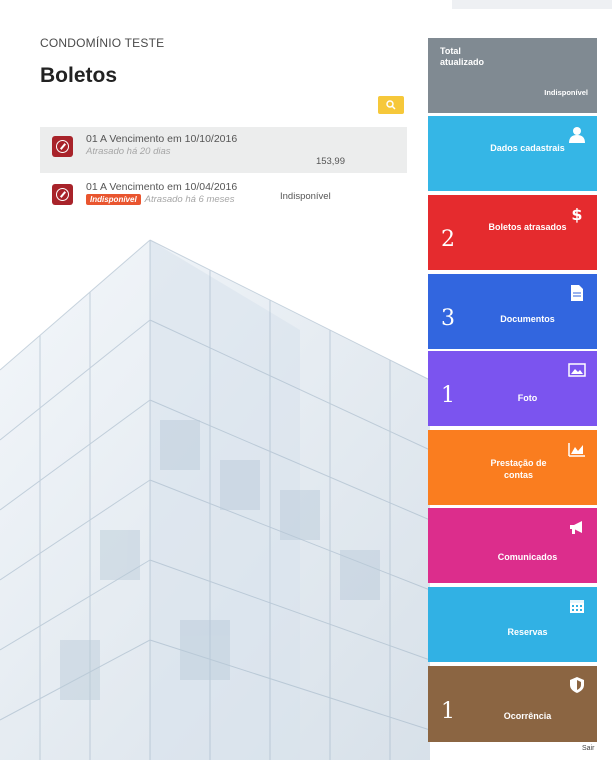 This screenshot has height=760, width=612. What do you see at coordinates (305, 196) in the screenshot?
I see `boleto-value: Indisponível` at bounding box center [305, 196].